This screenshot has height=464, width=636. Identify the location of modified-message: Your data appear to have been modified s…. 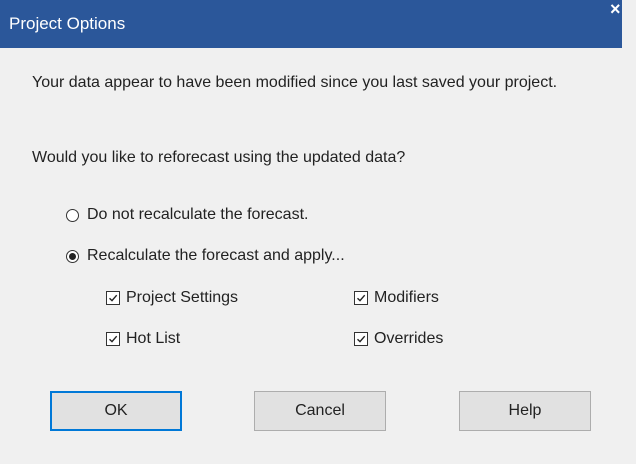
(295, 82).